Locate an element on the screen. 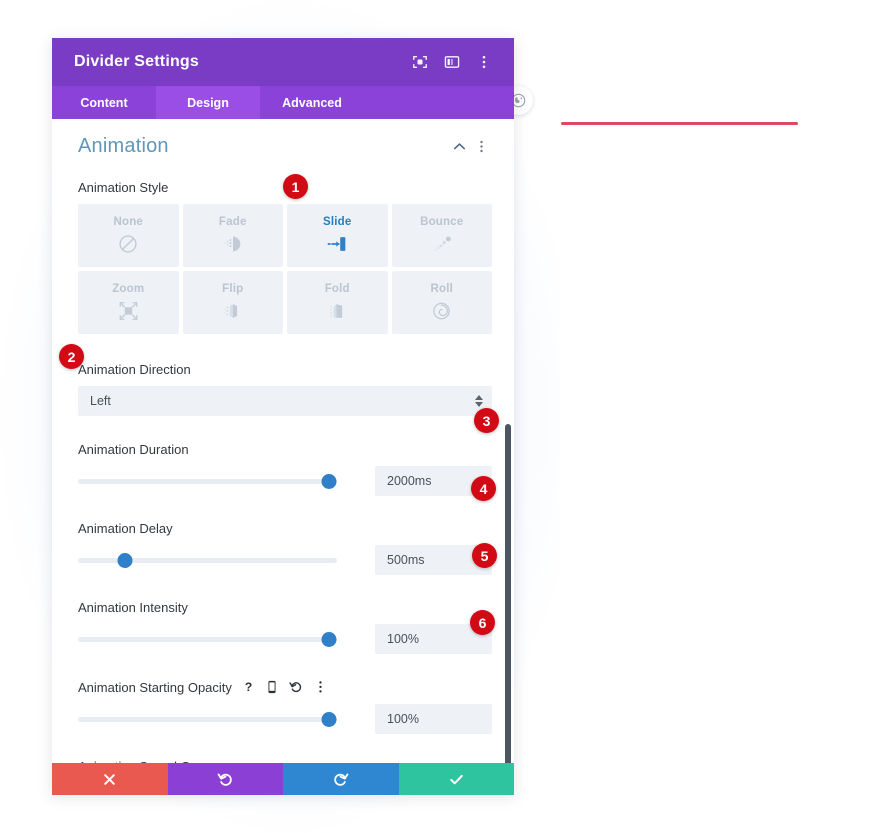 The width and height of the screenshot is (880, 833). animation-starting-opacity-label-row: Animation Starting Opacity ? is located at coordinates (285, 687).